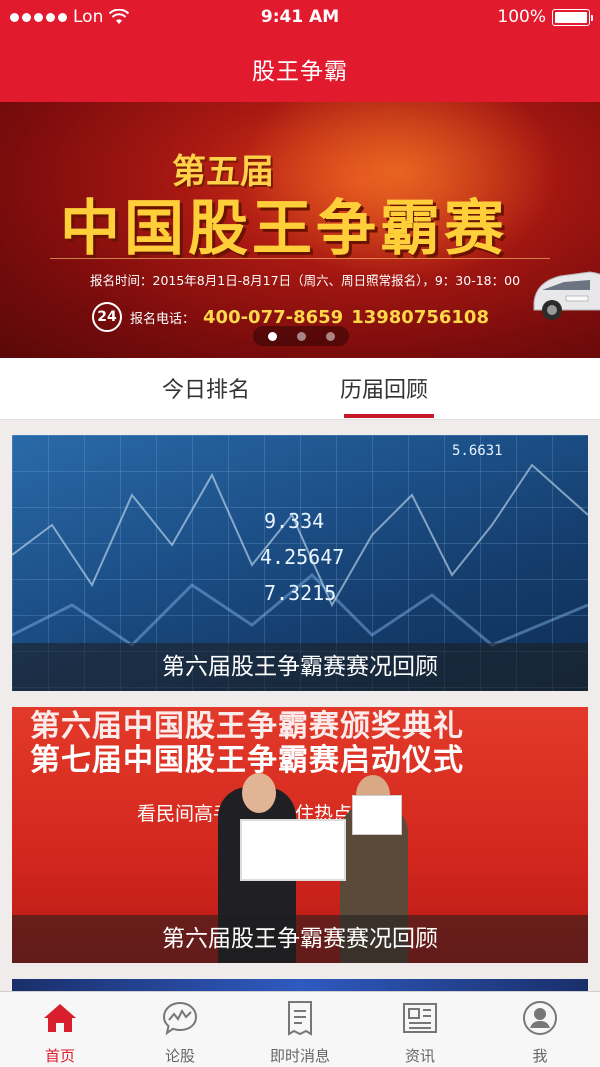 Image resolution: width=600 pixels, height=1067 pixels. Describe the element at coordinates (477, 451) in the screenshot. I see `chart-number: 5.6631` at that location.